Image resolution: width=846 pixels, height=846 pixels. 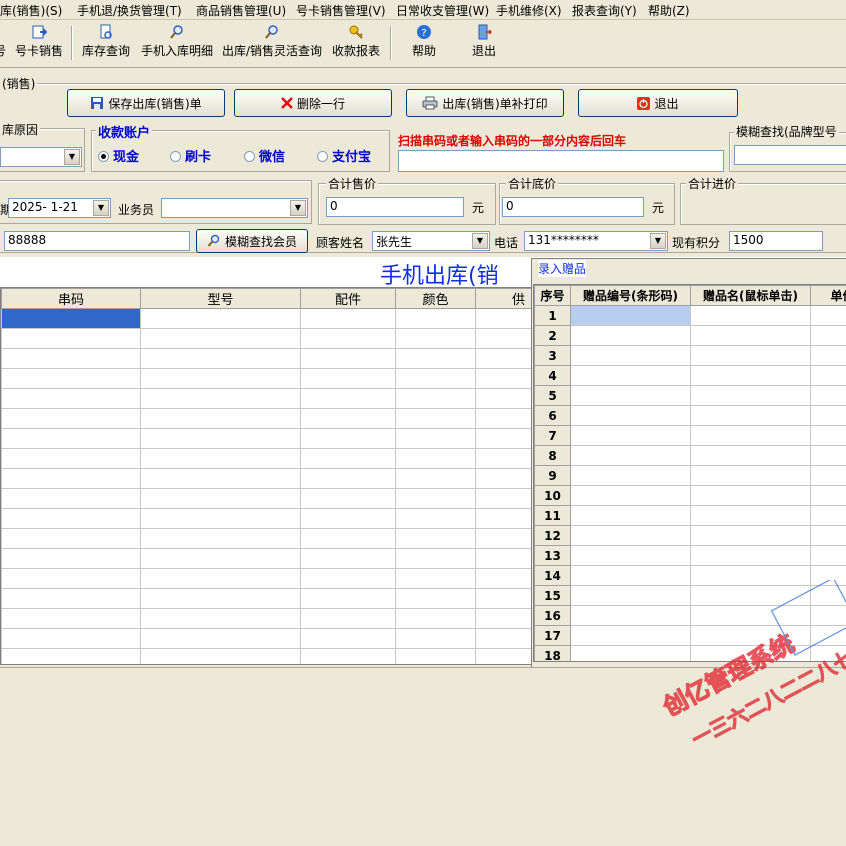 What do you see at coordinates (272, 44) in the screenshot?
I see `toolbar-flexible-query-button: 出库/销售灵活查询` at bounding box center [272, 44].